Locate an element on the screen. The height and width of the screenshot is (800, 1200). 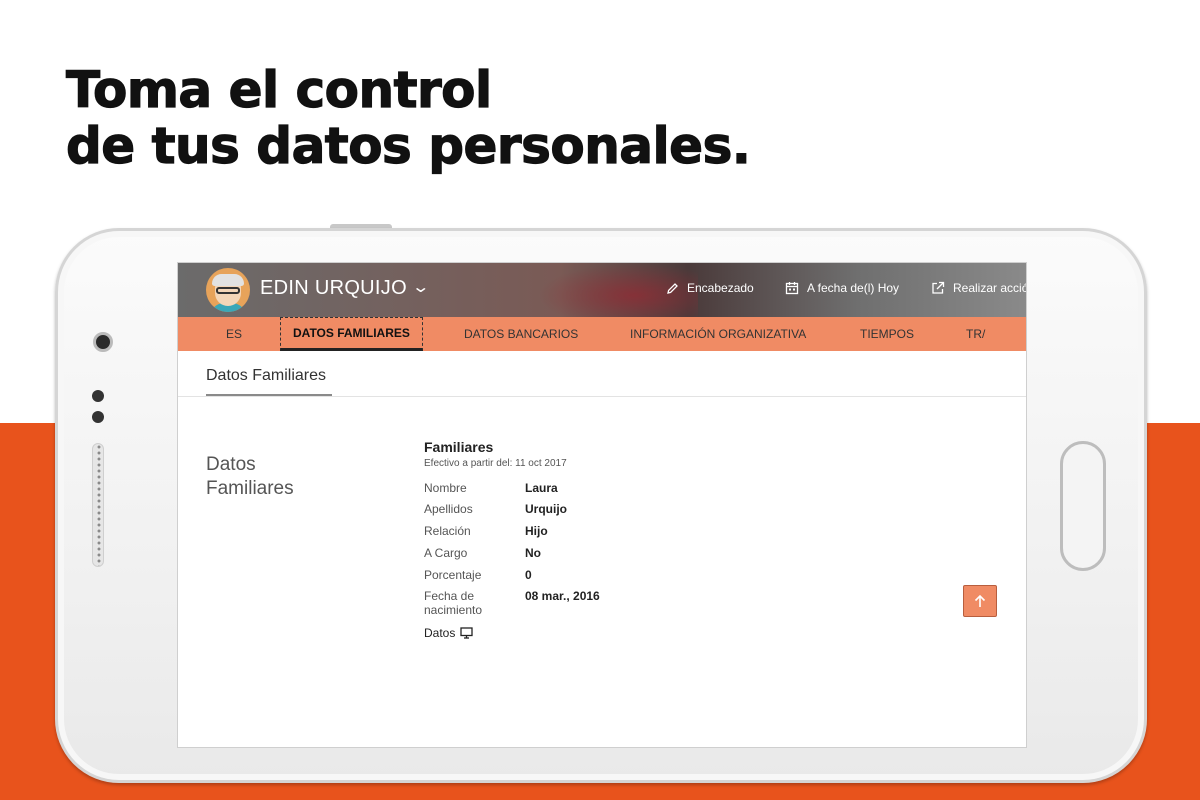
side-title: Datos Familiares is located at coordinates (276, 477).